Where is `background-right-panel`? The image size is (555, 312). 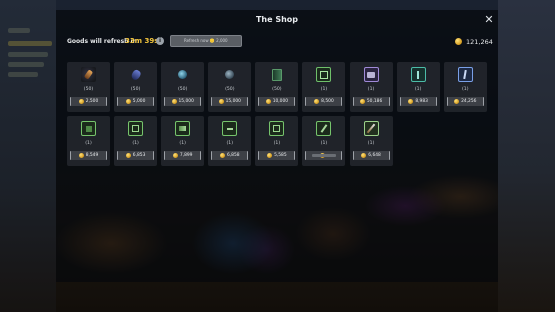 background-right-panel is located at coordinates (526, 156).